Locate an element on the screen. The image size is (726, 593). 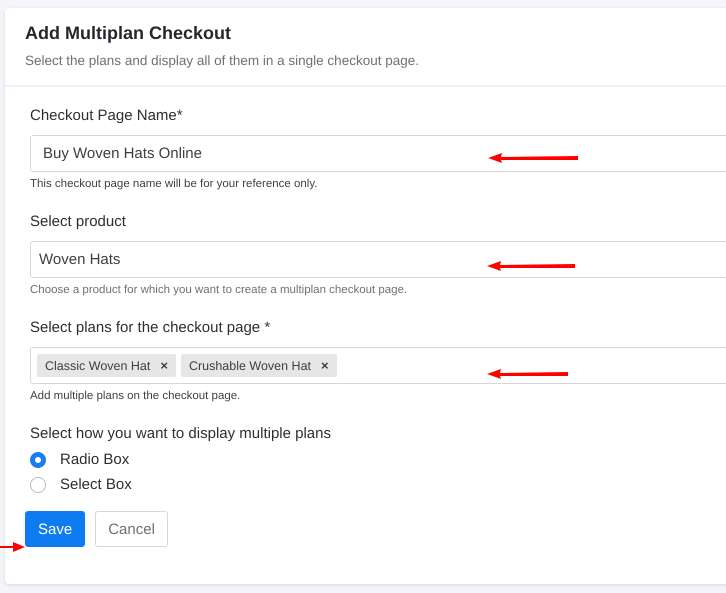
option-label: Select Box is located at coordinates (96, 484).